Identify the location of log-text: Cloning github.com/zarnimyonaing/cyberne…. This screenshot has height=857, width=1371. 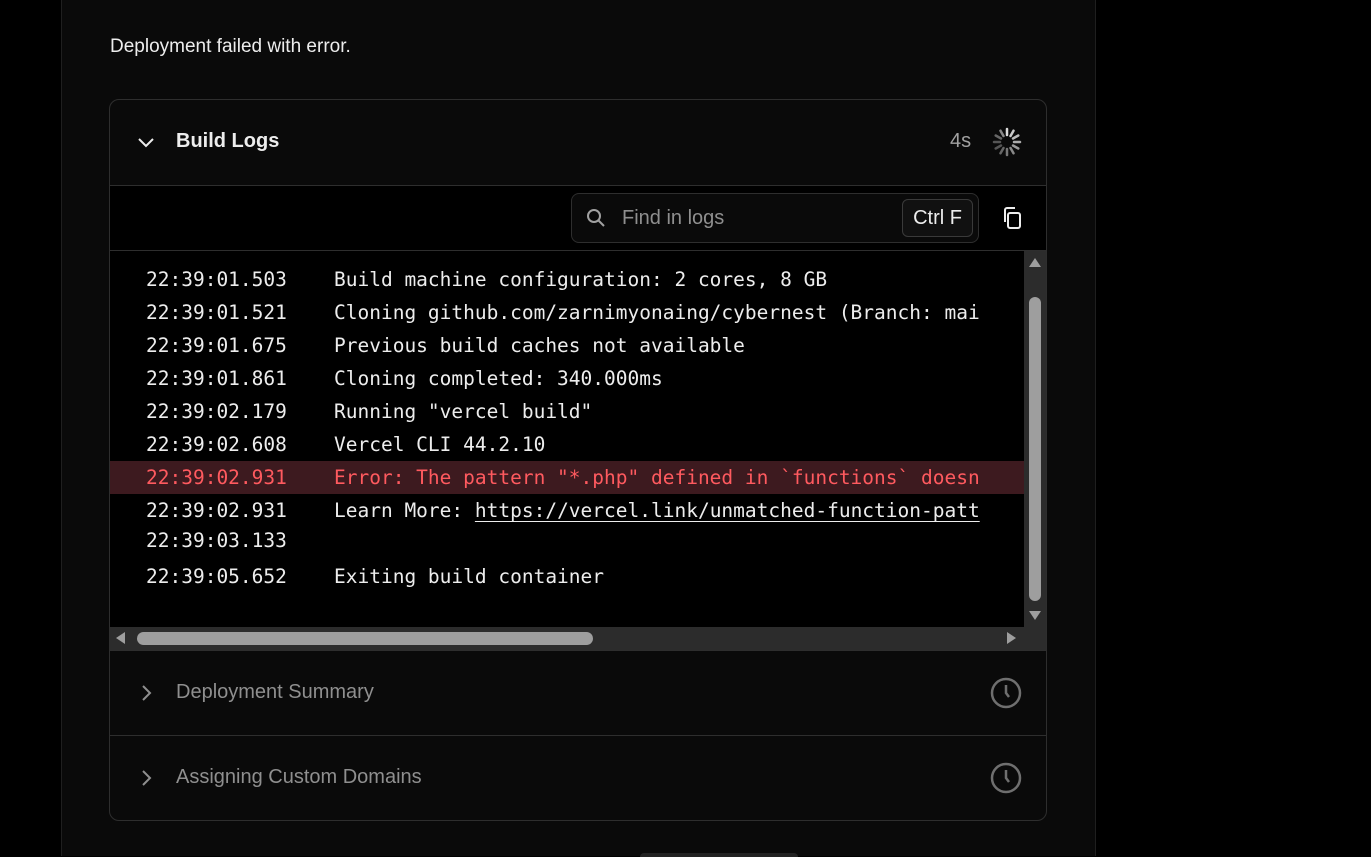
(657, 312).